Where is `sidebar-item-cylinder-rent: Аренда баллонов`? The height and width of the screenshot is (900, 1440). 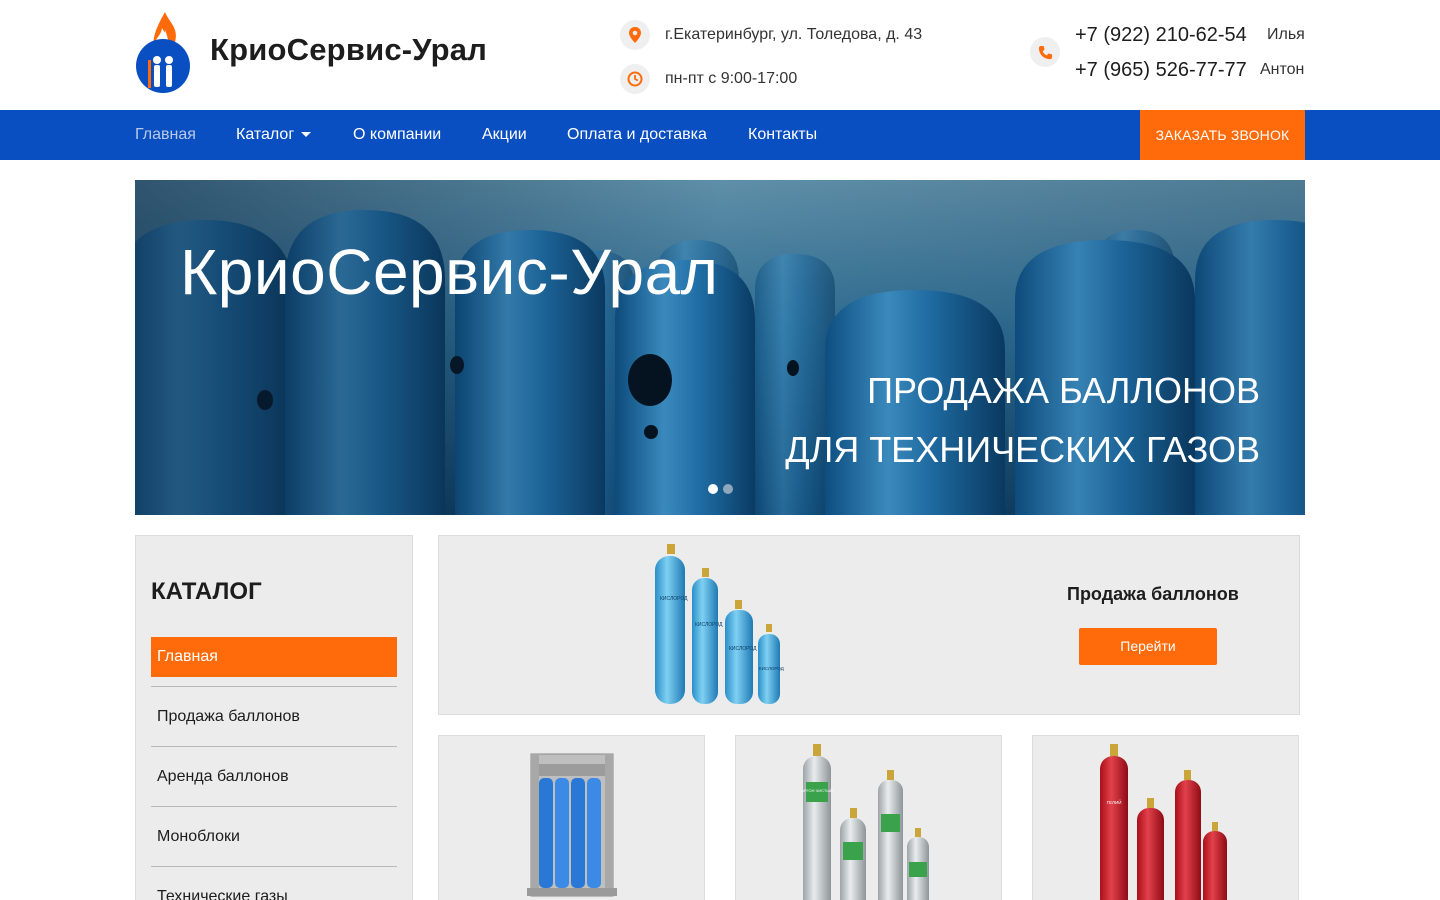 sidebar-item-cylinder-rent: Аренда баллонов is located at coordinates (274, 777).